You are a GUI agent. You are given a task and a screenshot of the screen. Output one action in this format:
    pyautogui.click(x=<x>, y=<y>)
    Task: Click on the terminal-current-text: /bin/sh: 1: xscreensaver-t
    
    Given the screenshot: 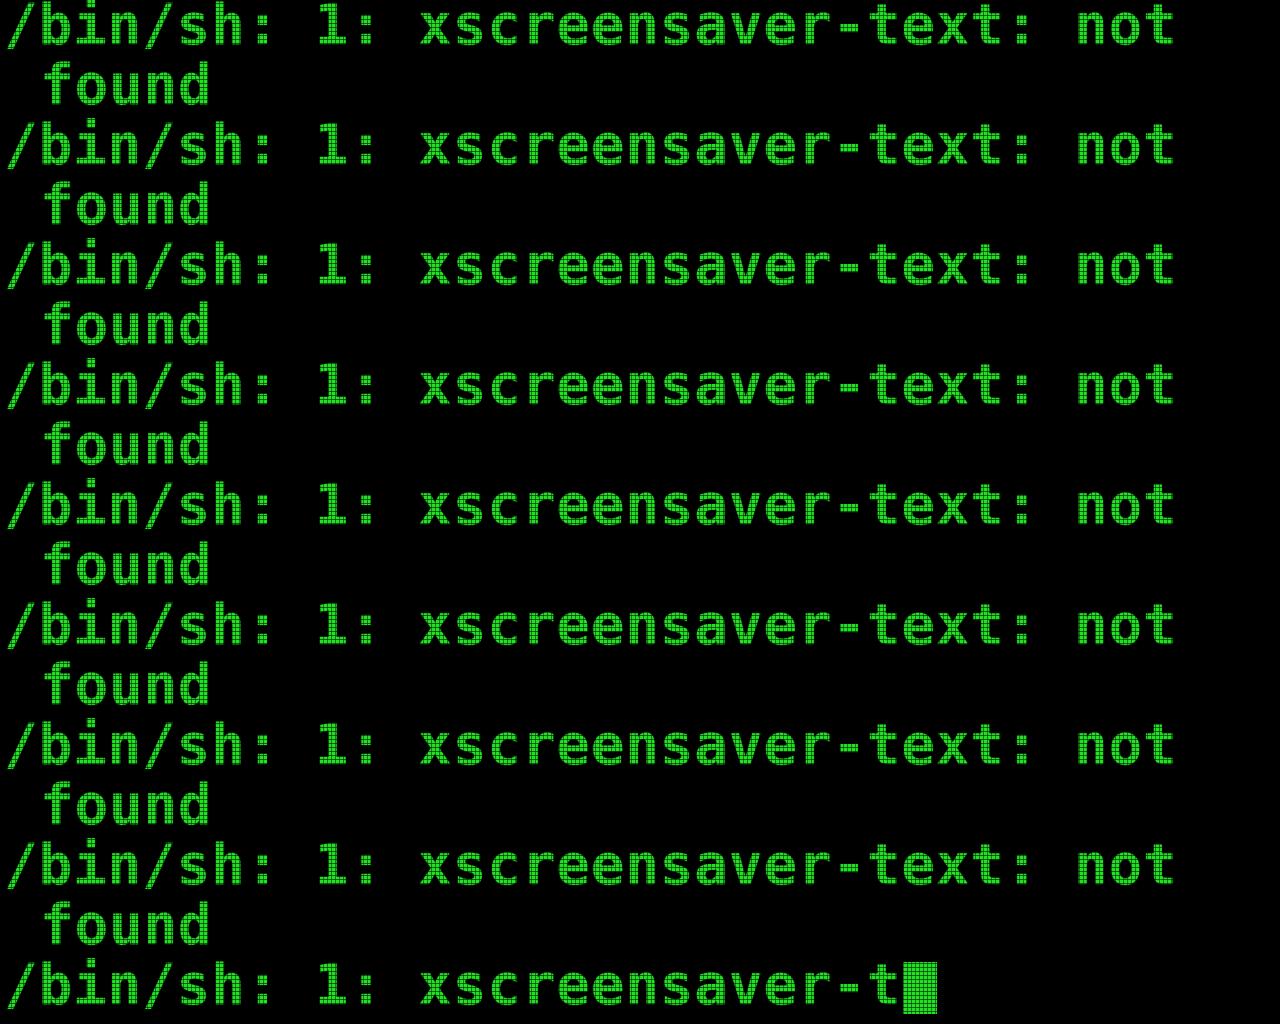 What is the action you would take?
    pyautogui.click(x=453, y=985)
    